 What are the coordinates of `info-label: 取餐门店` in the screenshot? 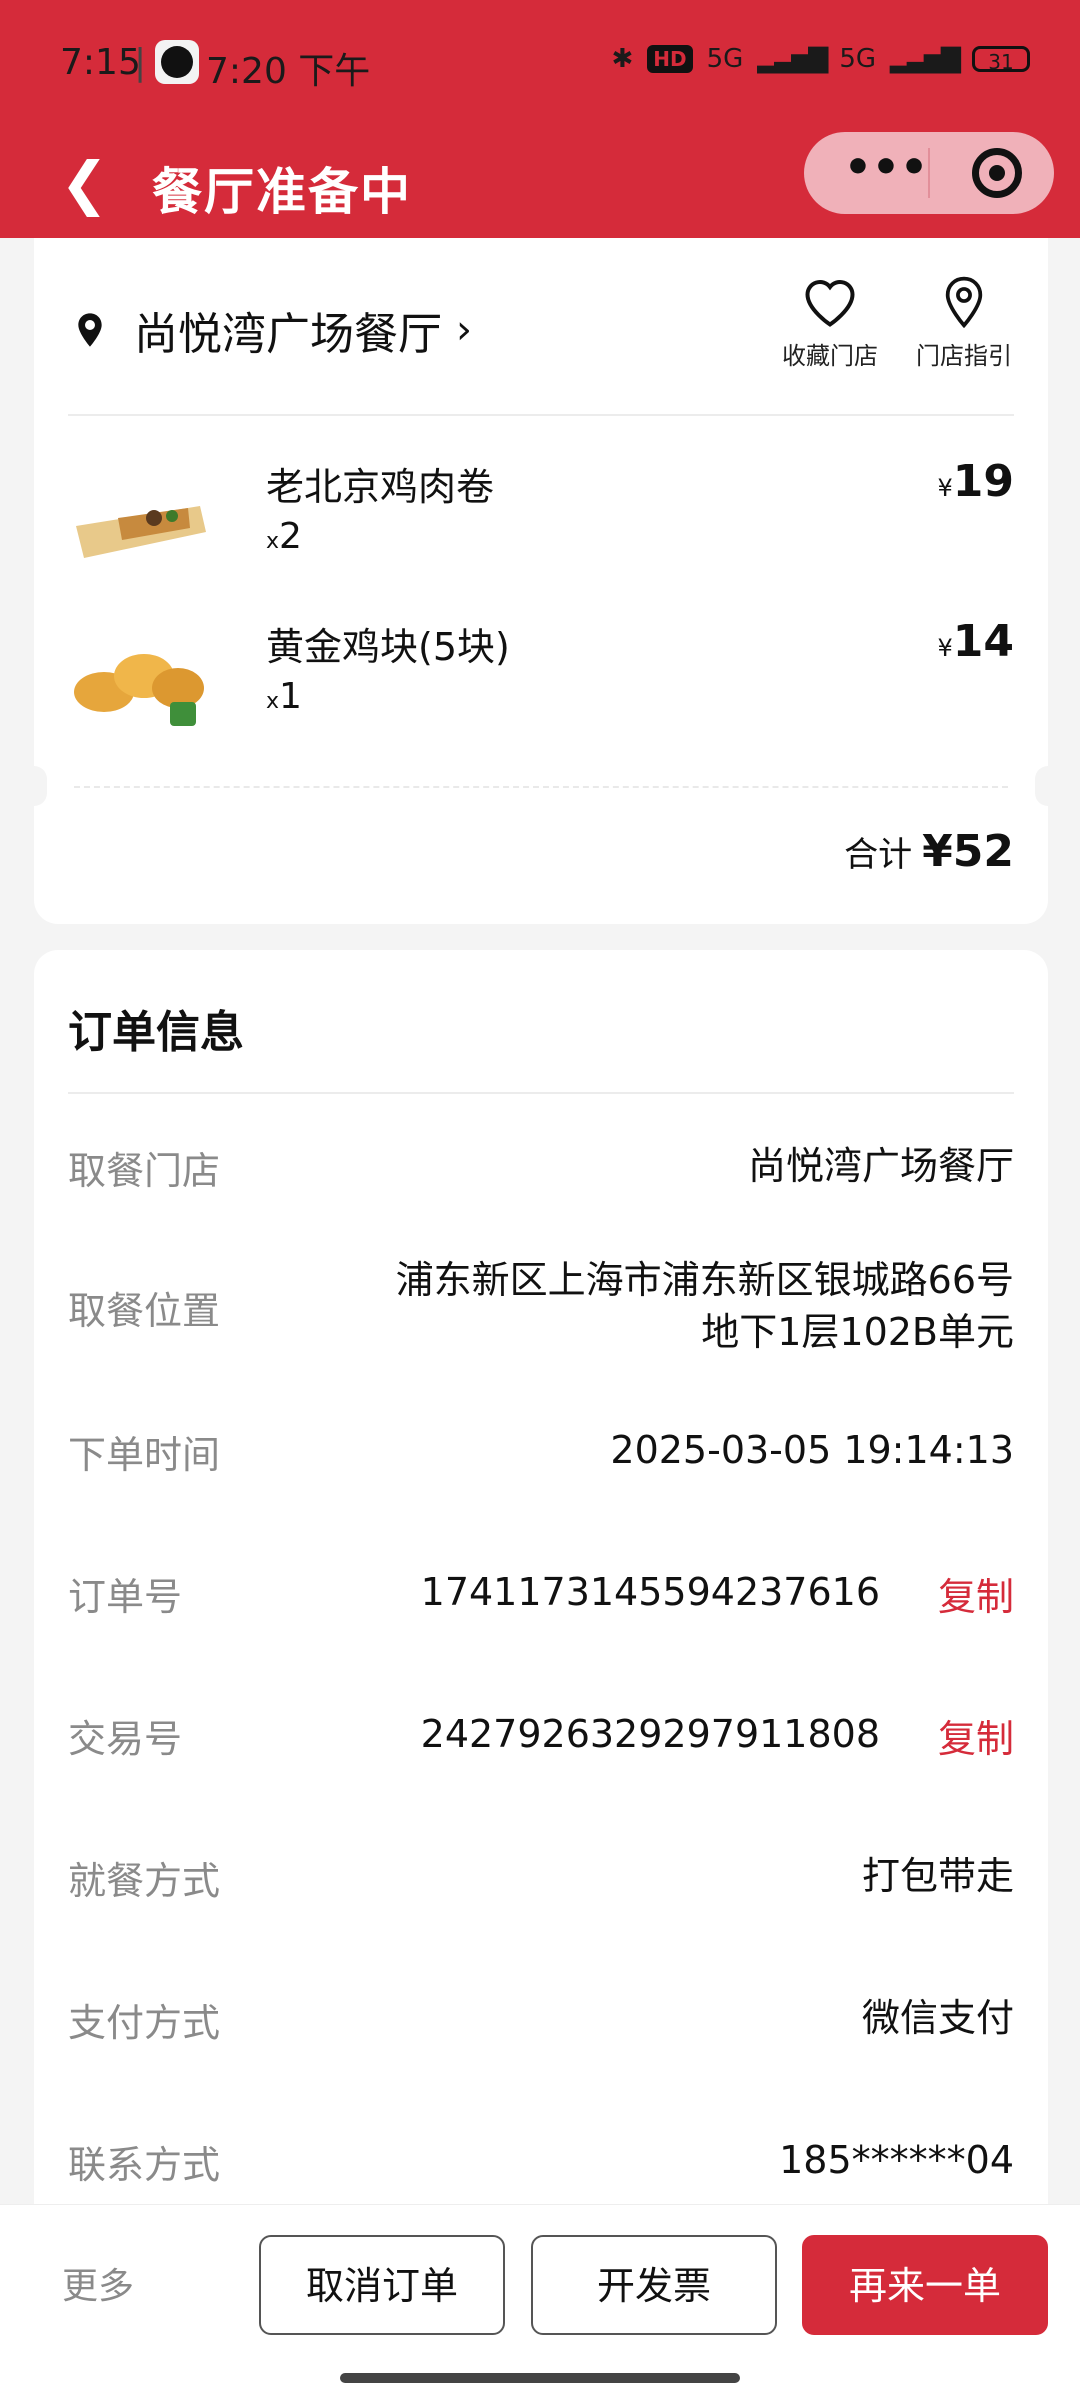 It's located at (144, 1171).